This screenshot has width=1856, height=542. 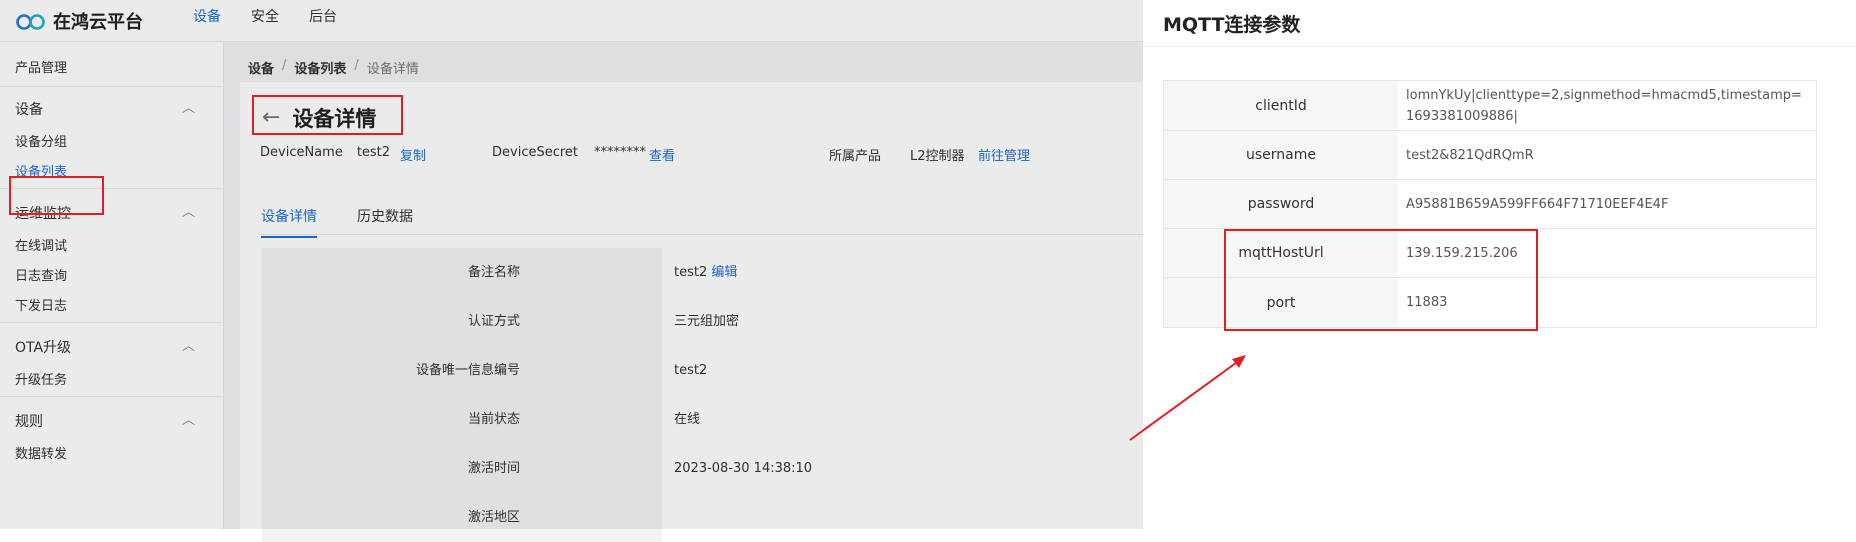 I want to click on annotation-box-device-list, so click(x=56, y=195).